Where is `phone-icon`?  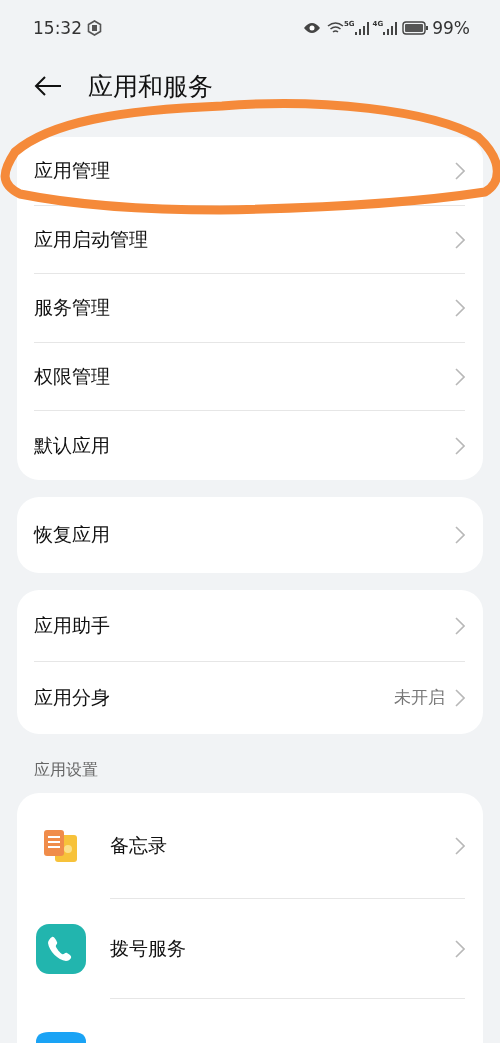 phone-icon is located at coordinates (61, 948).